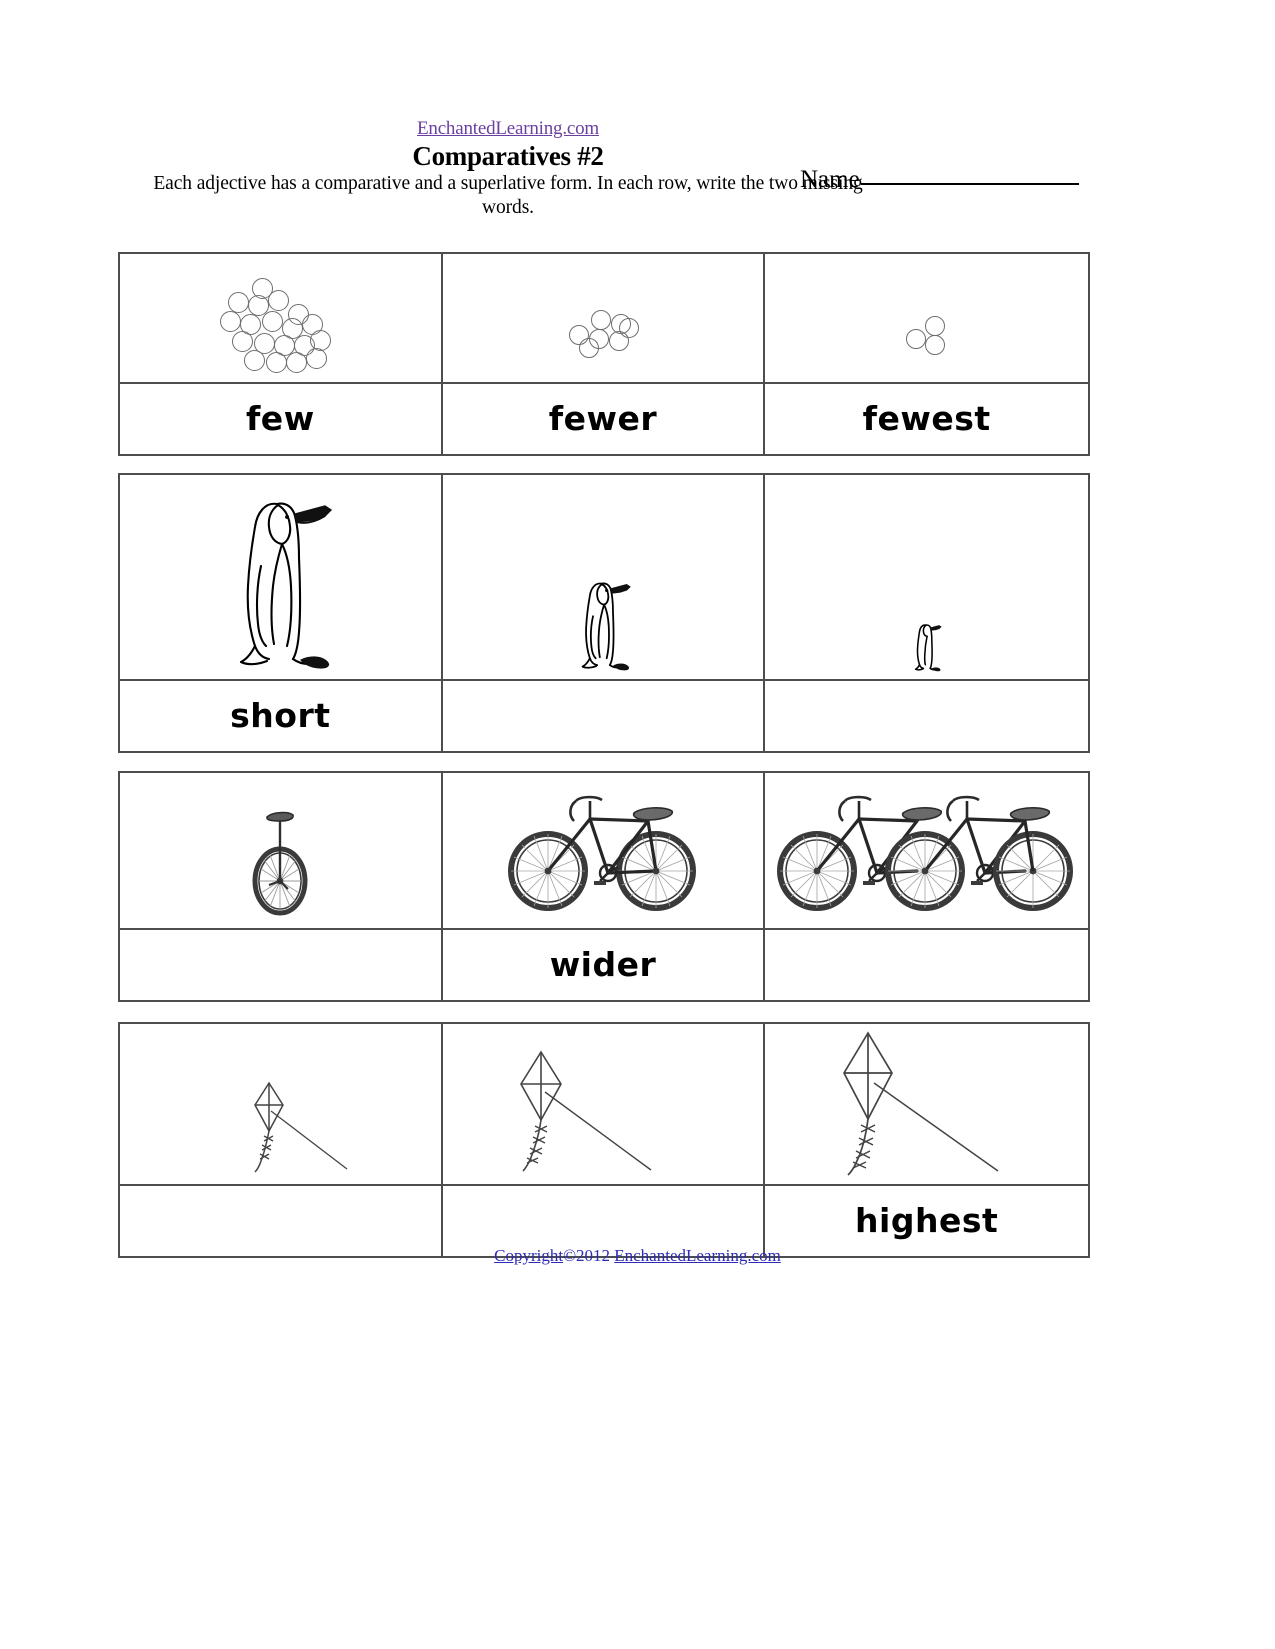 The image size is (1275, 1649). What do you see at coordinates (939, 180) in the screenshot?
I see `name-field-block: Name` at bounding box center [939, 180].